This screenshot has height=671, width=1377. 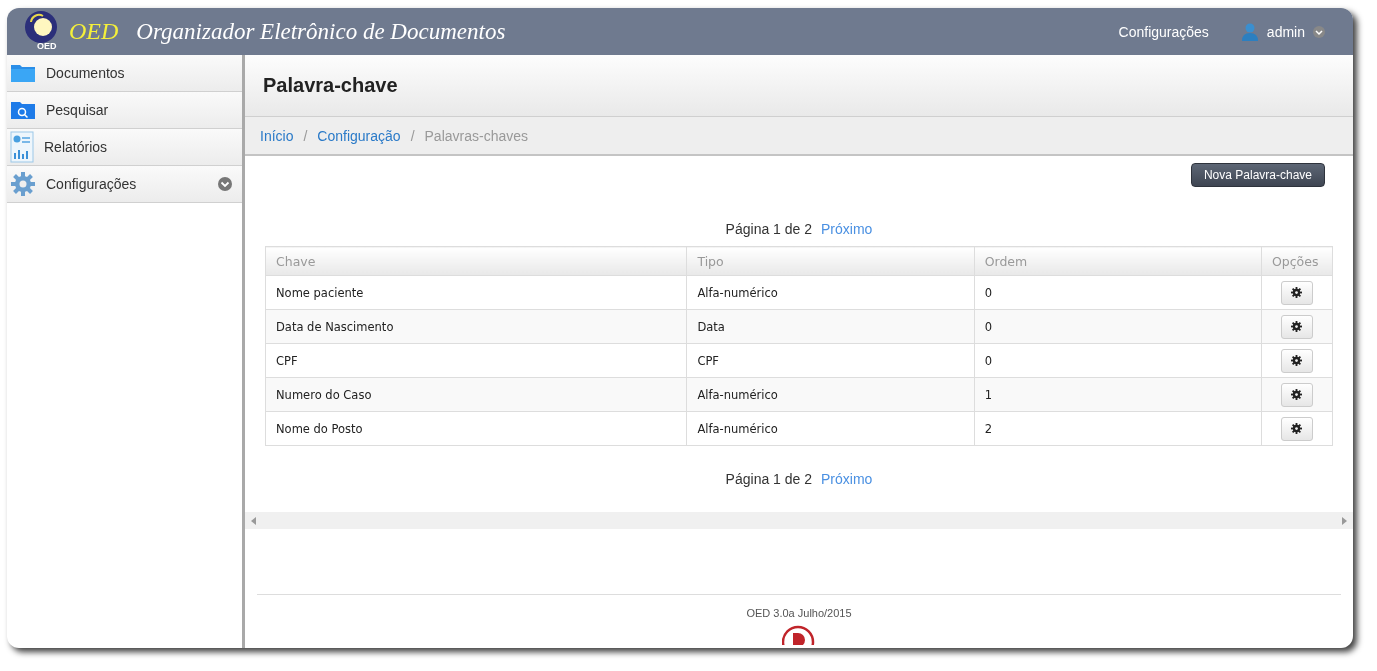 What do you see at coordinates (330, 85) in the screenshot?
I see `page-title: Palavra-chave` at bounding box center [330, 85].